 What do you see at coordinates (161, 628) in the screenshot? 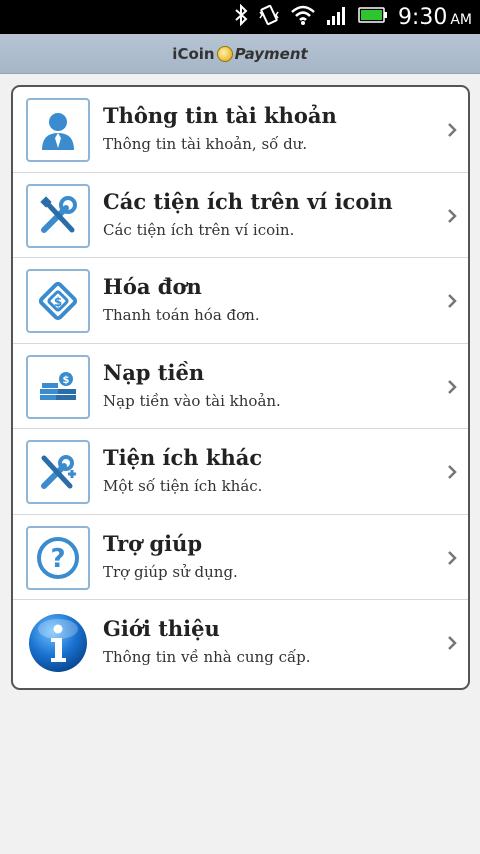
I see `menu-item-title: Giới thiệu` at bounding box center [161, 628].